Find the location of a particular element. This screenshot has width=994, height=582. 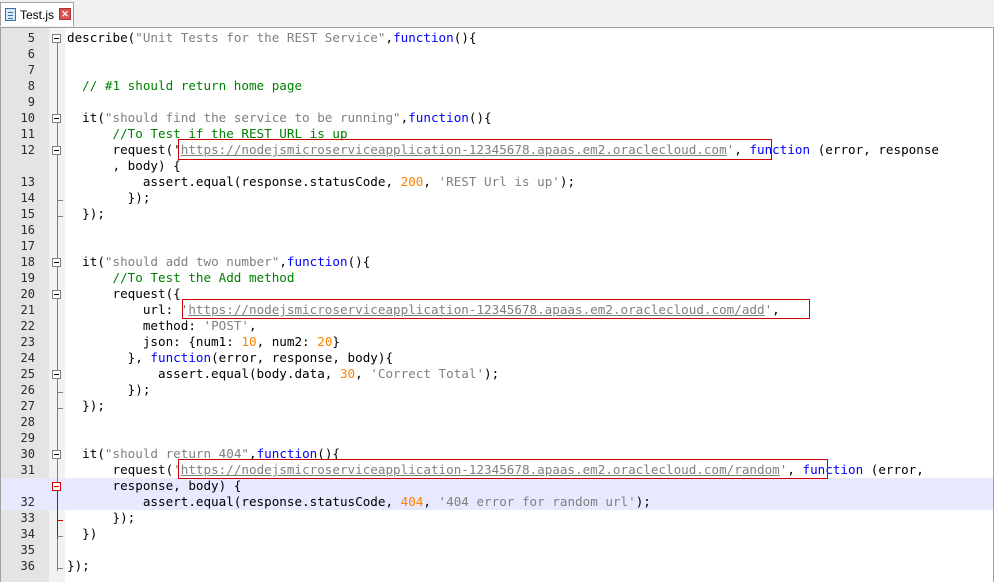

code-text: method: 'POST', is located at coordinates (162, 326).